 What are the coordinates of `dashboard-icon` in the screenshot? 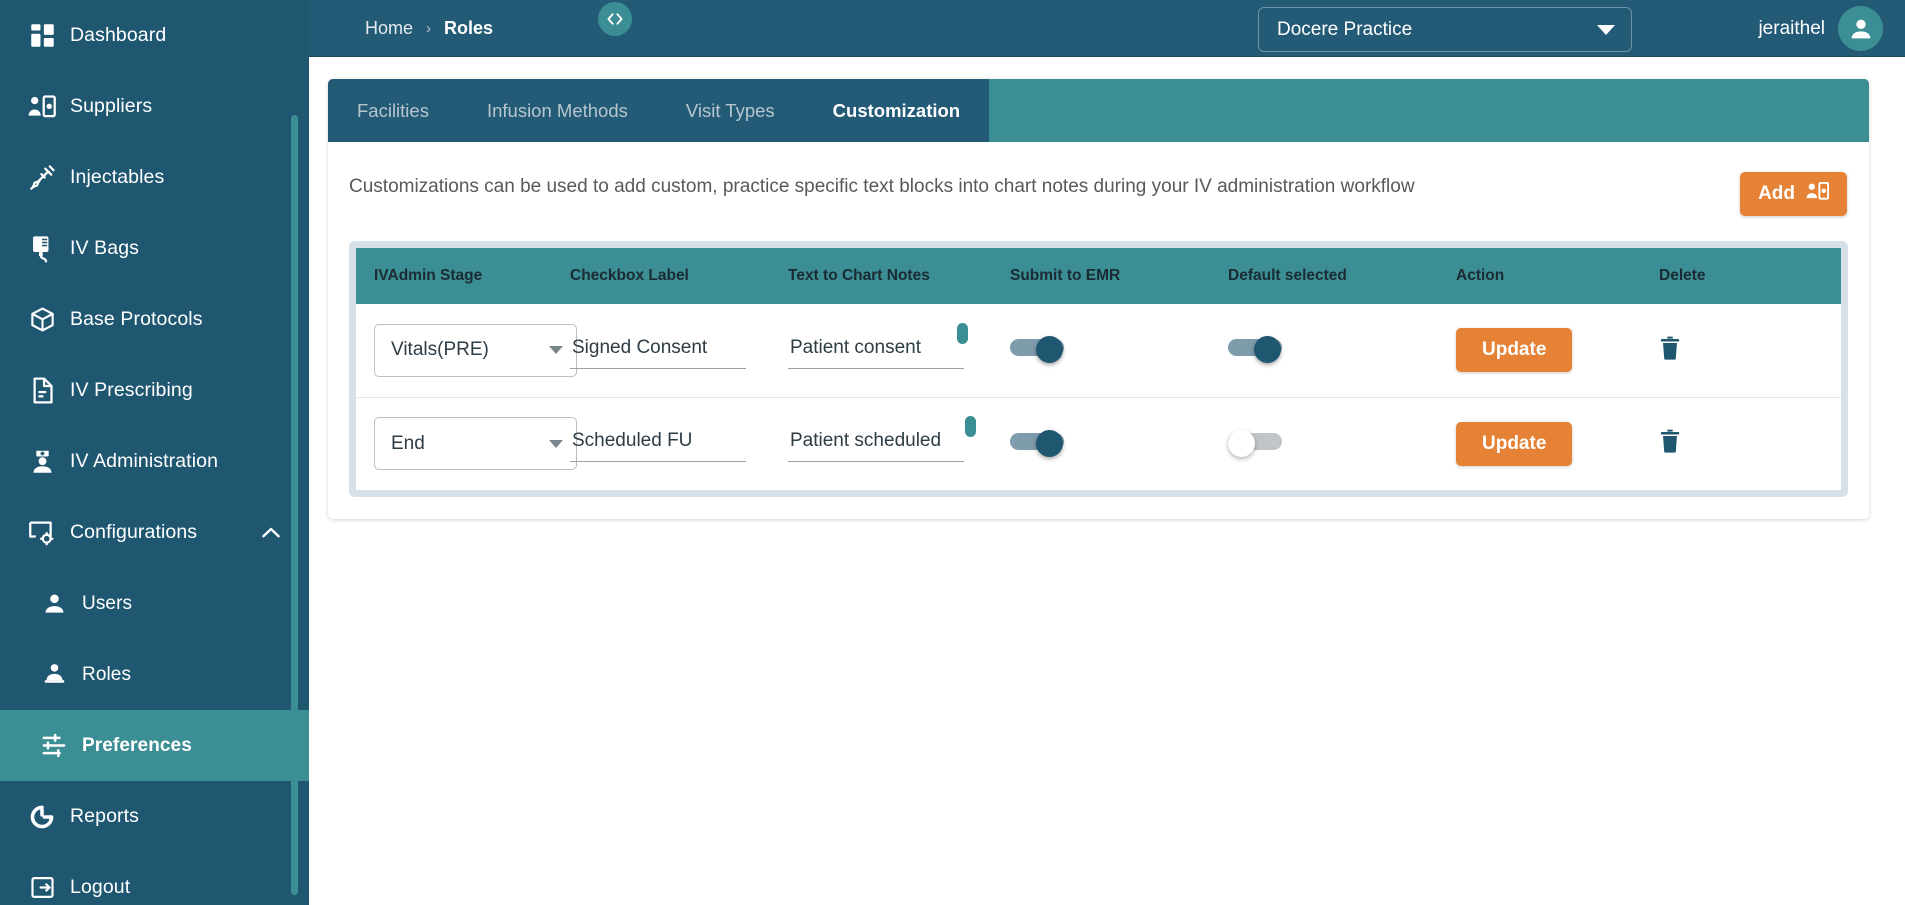 It's located at (42, 35).